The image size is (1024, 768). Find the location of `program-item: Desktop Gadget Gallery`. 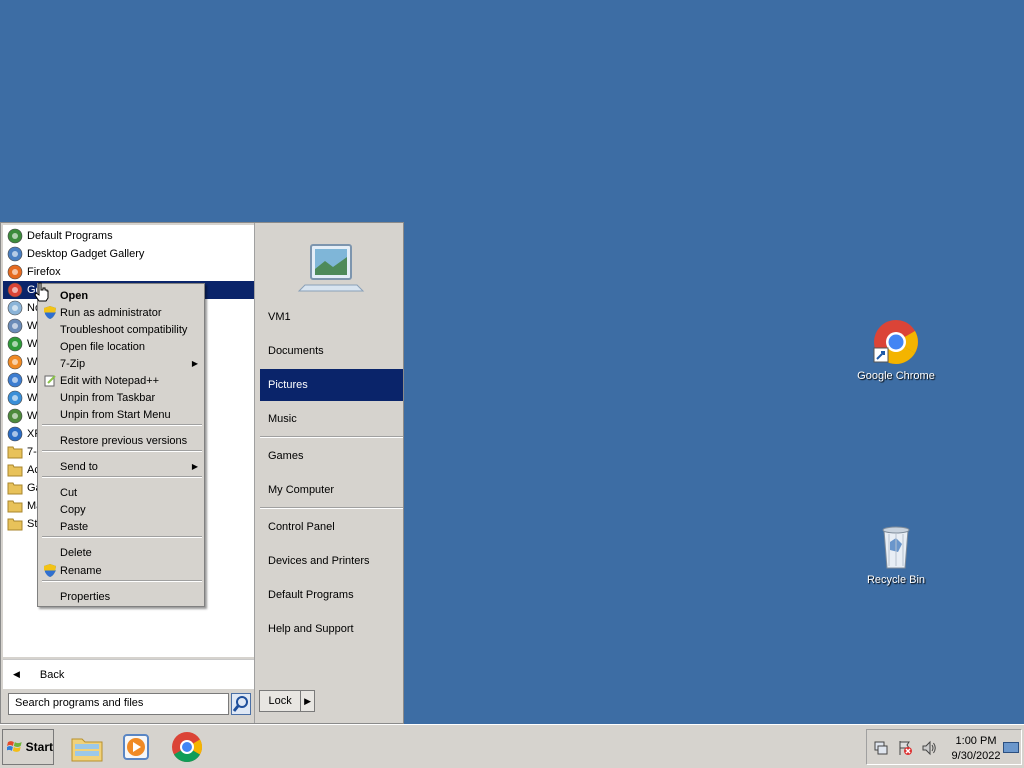

program-item: Desktop Gadget Gallery is located at coordinates (128, 254).